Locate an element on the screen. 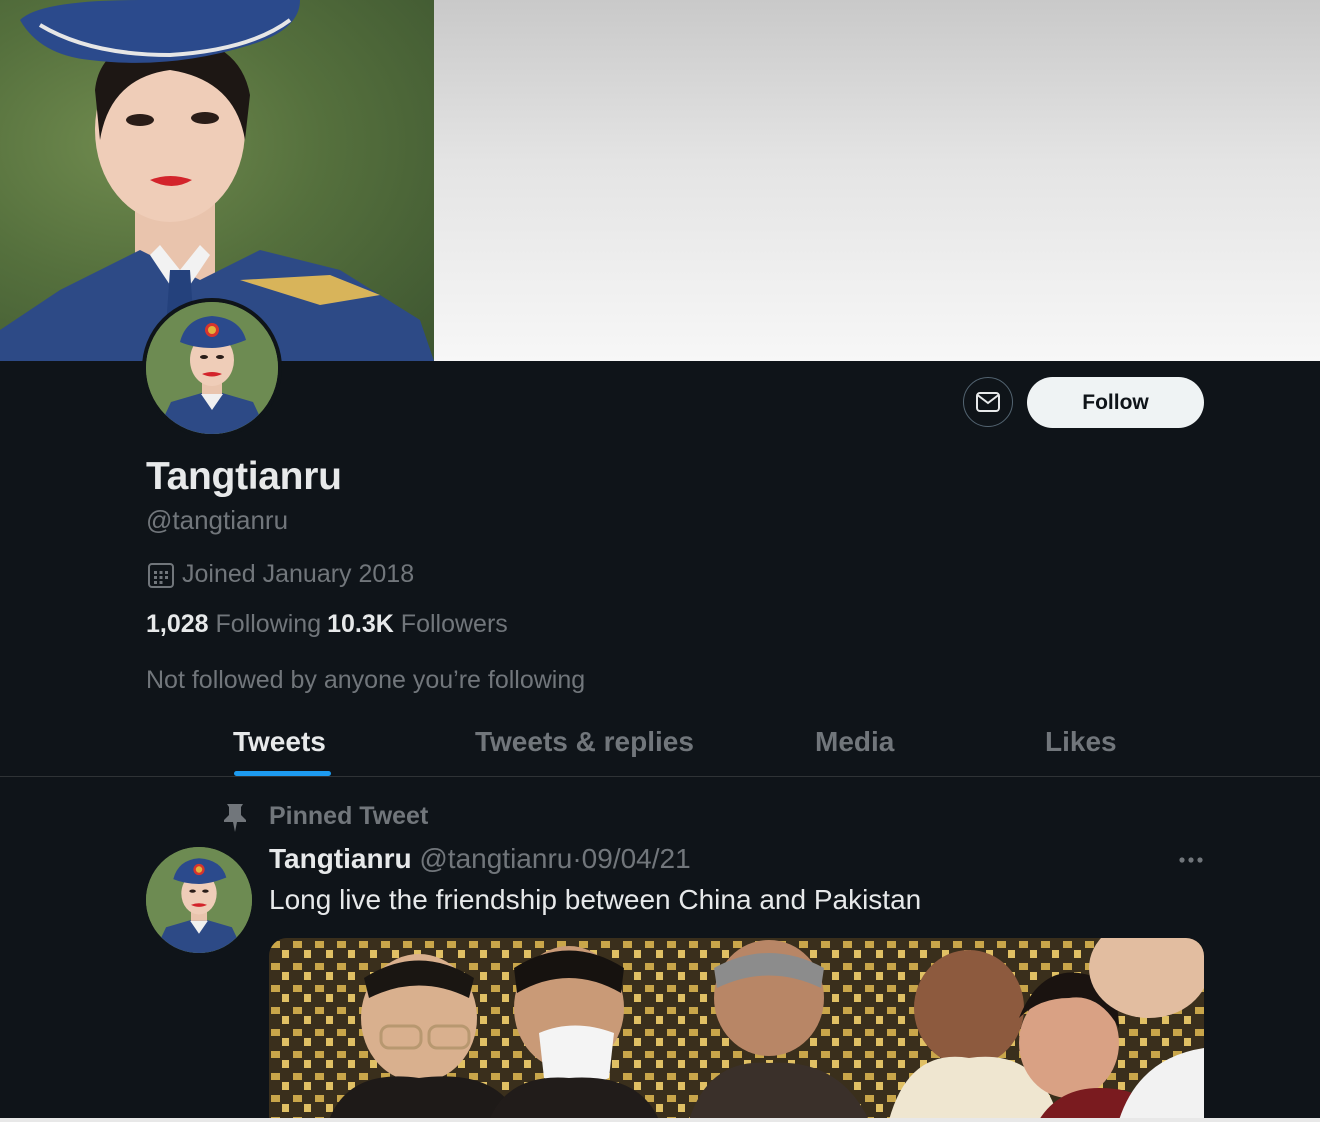  joined-date: Joined January 2018 is located at coordinates (280, 574).